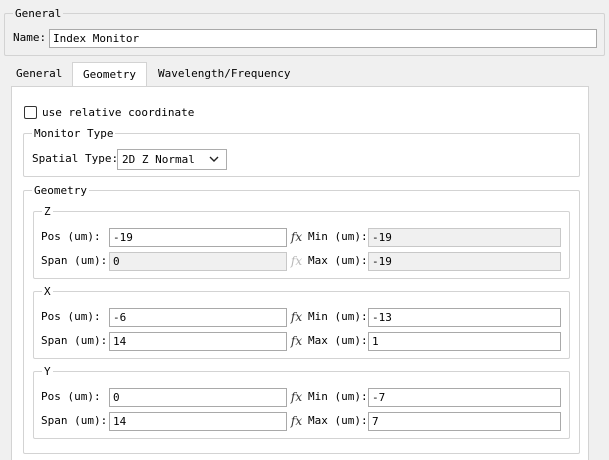 The width and height of the screenshot is (609, 460). What do you see at coordinates (464, 341) in the screenshot?
I see `x-max-input: 1` at bounding box center [464, 341].